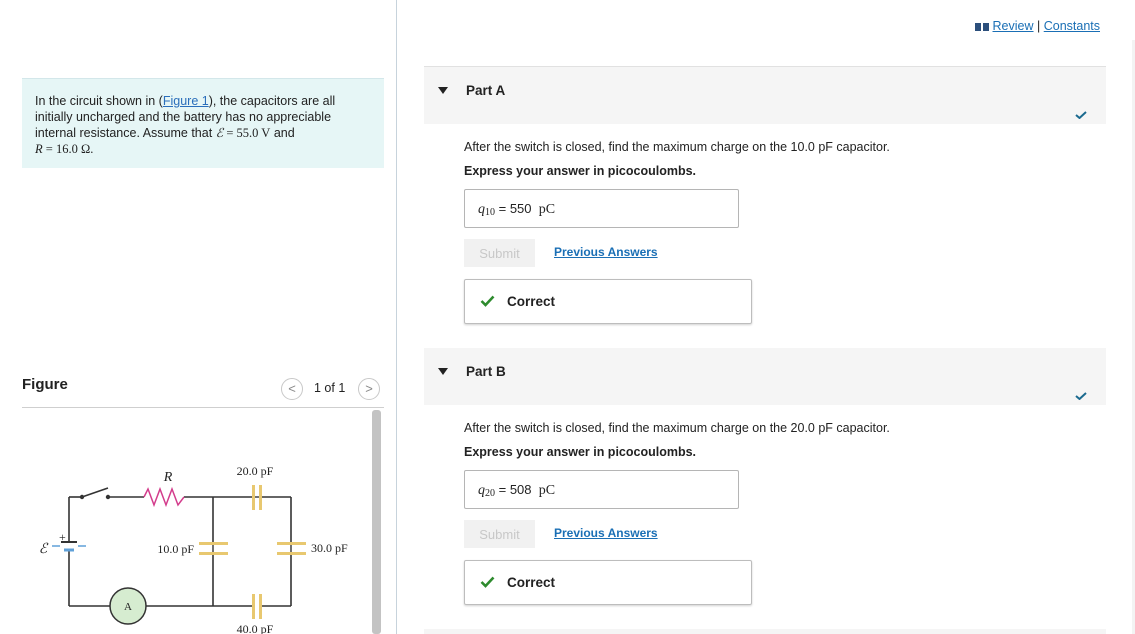 The height and width of the screenshot is (634, 1135). What do you see at coordinates (580, 171) in the screenshot?
I see `part-a-instruction: Express your answer in picocoulombs.` at bounding box center [580, 171].